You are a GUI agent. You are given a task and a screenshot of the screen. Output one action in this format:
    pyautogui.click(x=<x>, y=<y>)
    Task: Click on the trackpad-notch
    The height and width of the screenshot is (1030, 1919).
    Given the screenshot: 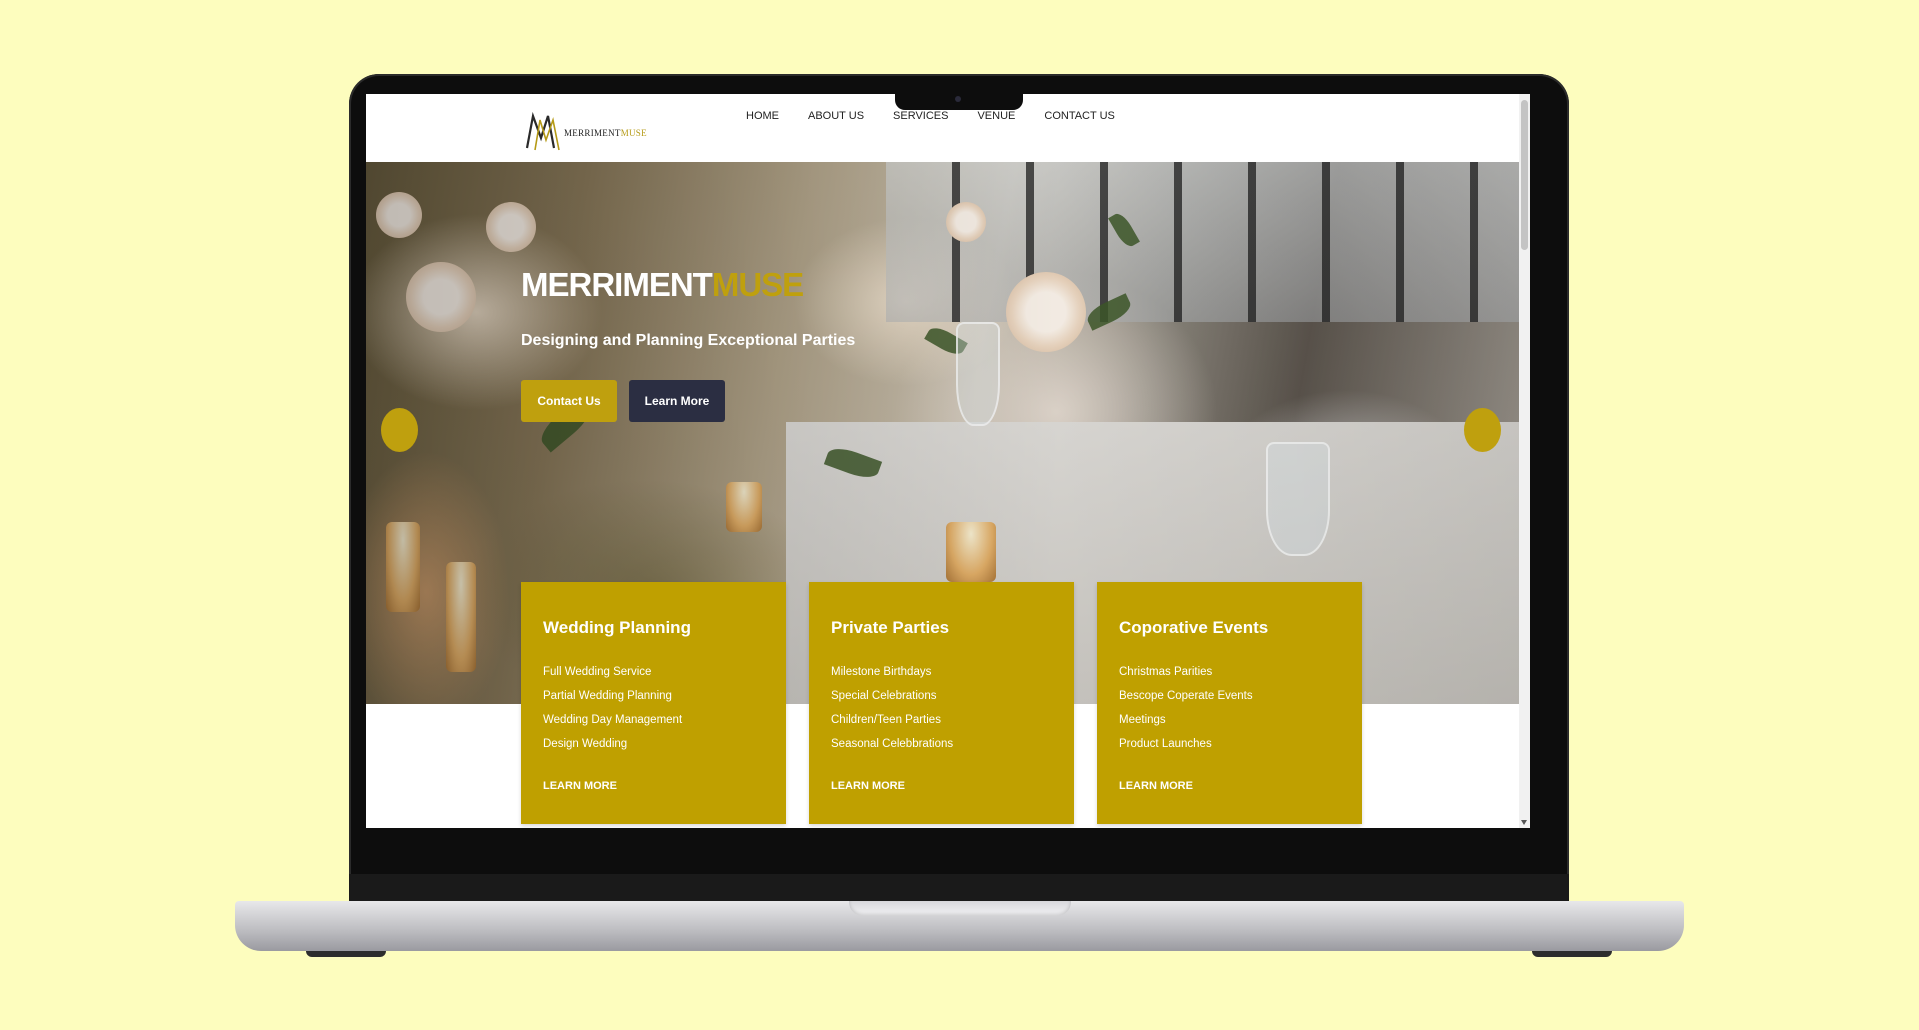 What is the action you would take?
    pyautogui.click(x=960, y=908)
    